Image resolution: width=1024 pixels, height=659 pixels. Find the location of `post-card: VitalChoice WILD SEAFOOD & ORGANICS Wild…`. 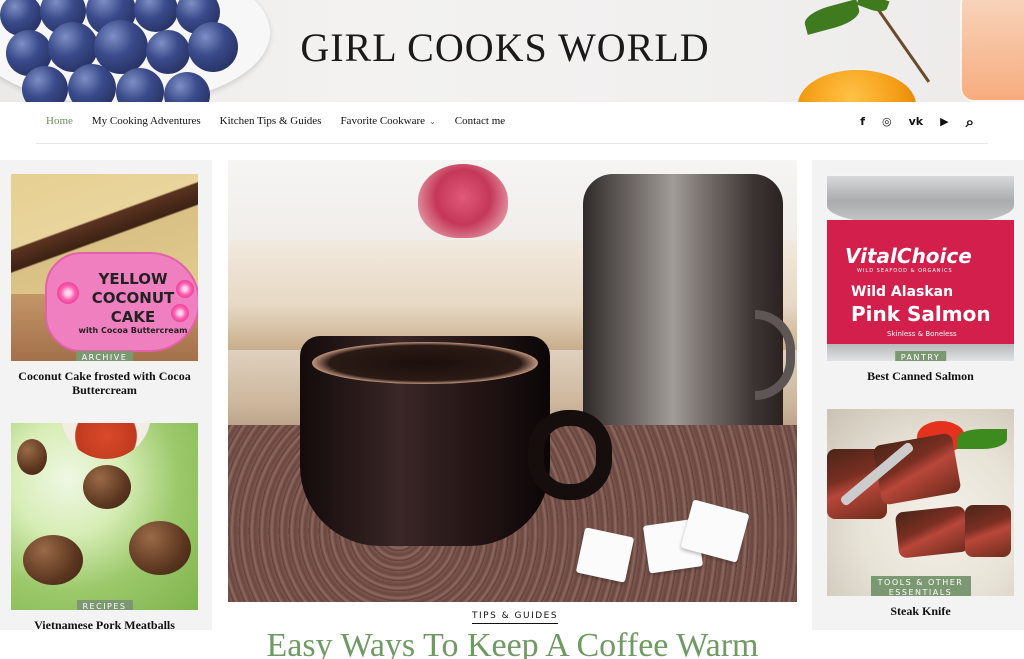

post-card: VitalChoice WILD SEAFOOD & ORGANICS Wild… is located at coordinates (920, 278).